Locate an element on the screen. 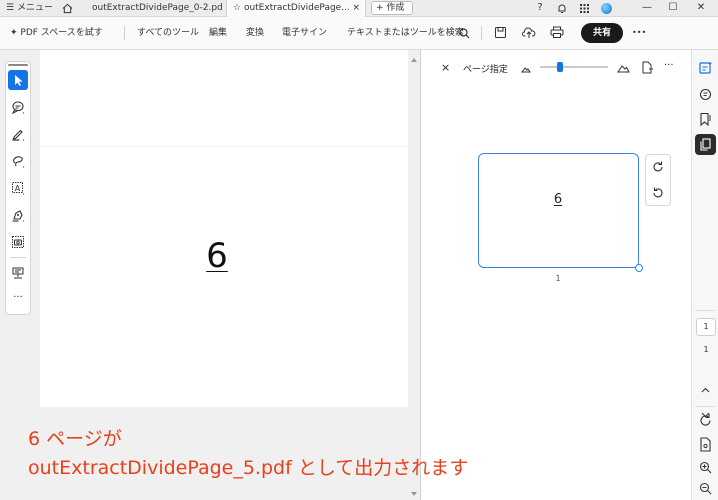 The width and height of the screenshot is (718, 500). pdf-space-button: ✦ PDF スペースを試す is located at coordinates (56, 33).